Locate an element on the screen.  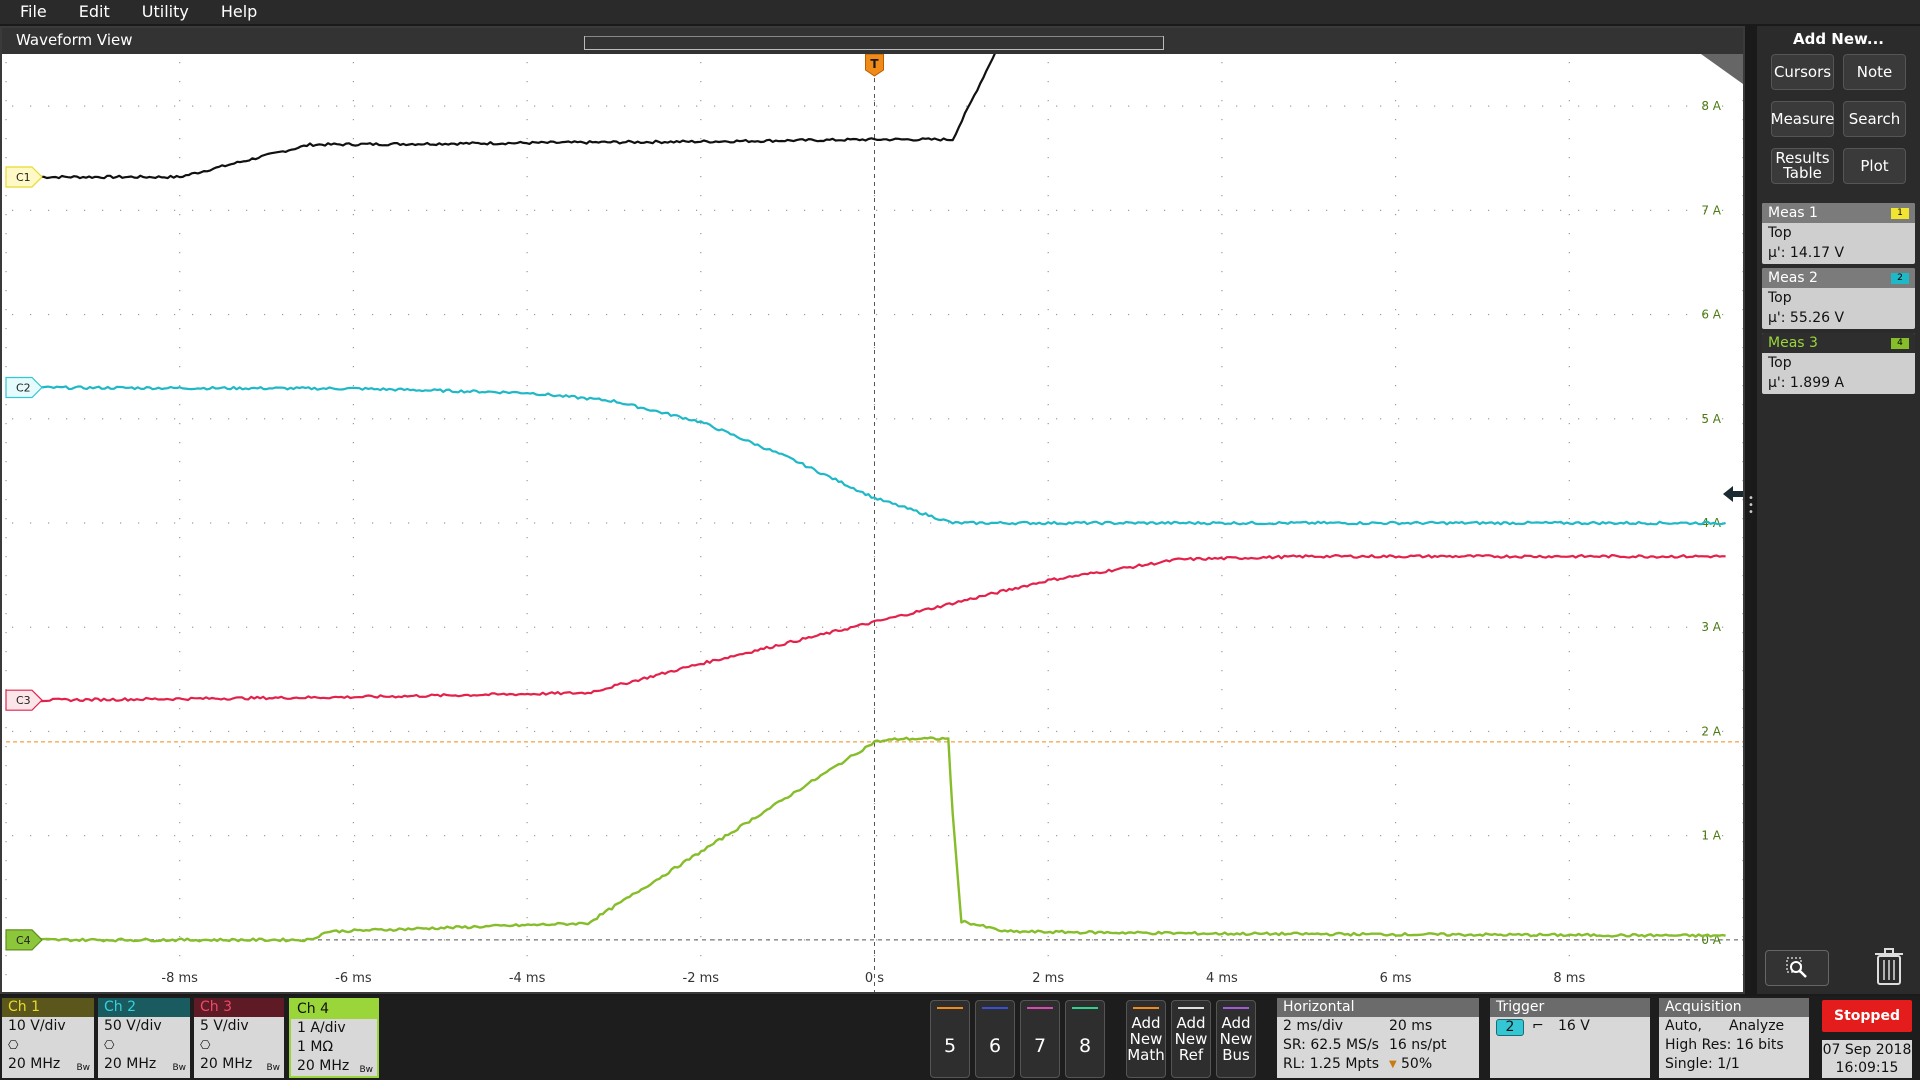
zoom-icon is located at coordinates (1797, 968).